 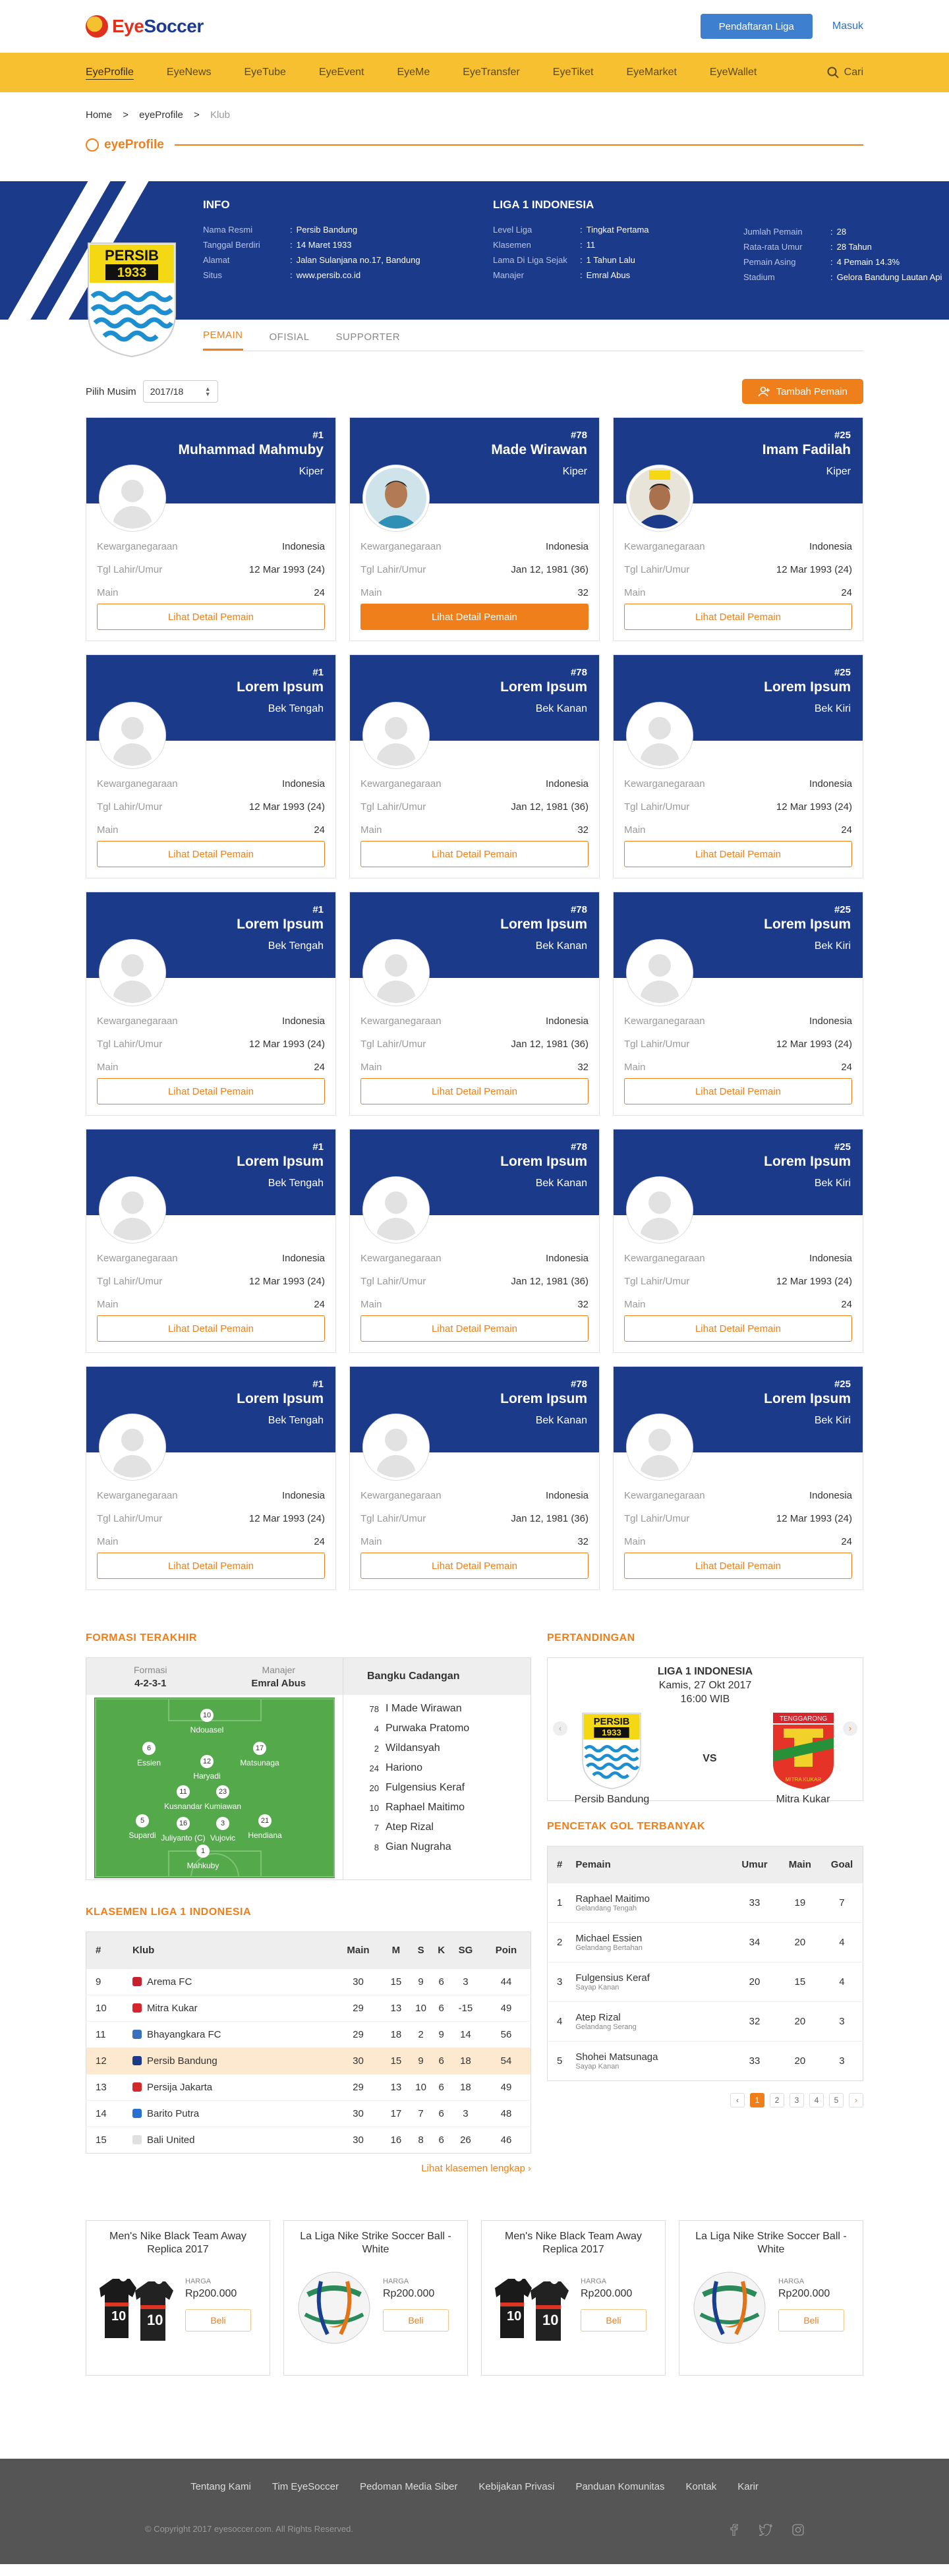 I want to click on next-match-icon: ›, so click(x=850, y=1729).